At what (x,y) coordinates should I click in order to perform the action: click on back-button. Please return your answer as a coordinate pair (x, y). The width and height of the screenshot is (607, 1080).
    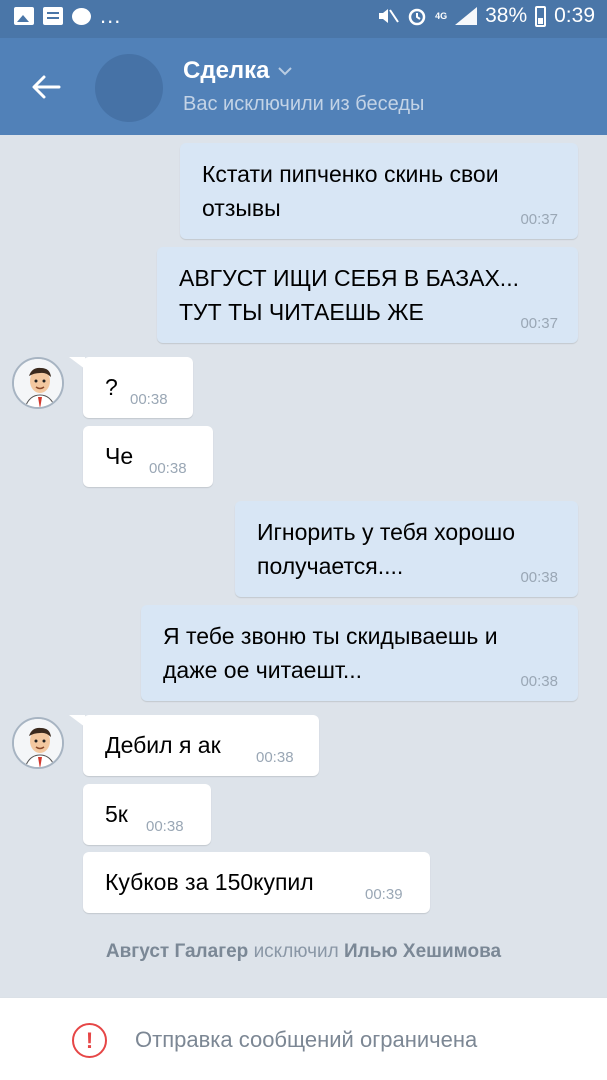
    Looking at the image, I should click on (46, 87).